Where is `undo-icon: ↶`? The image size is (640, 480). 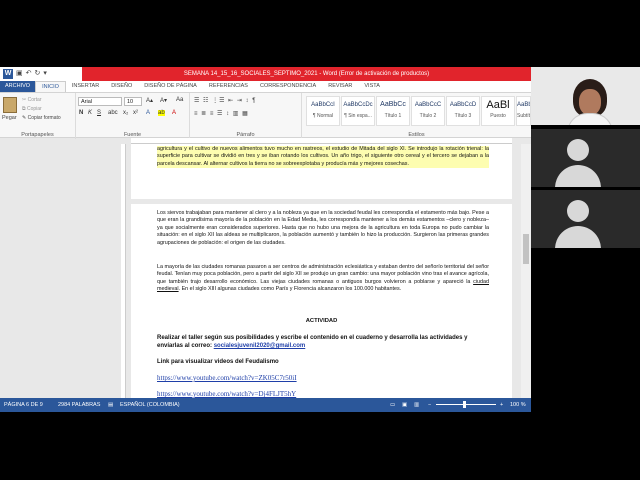 undo-icon: ↶ is located at coordinates (29, 74).